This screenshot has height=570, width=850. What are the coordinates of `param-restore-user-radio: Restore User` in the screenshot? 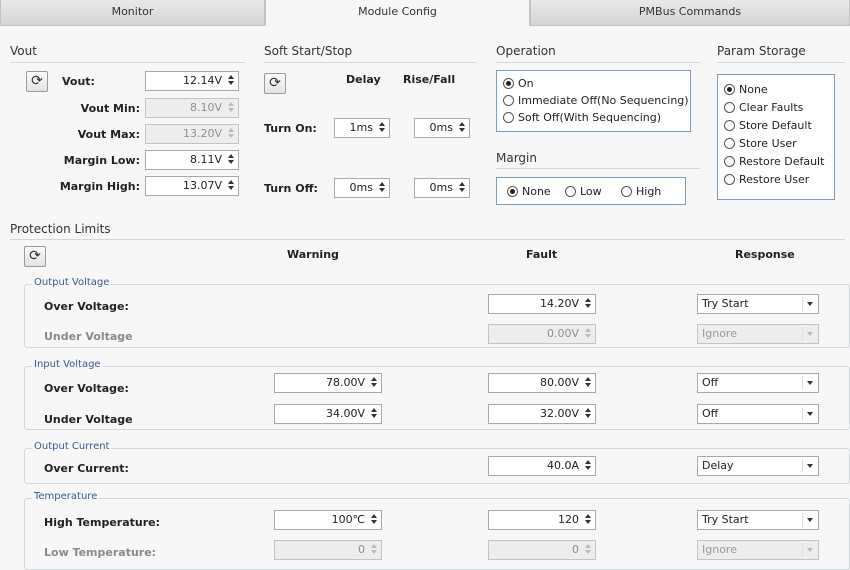 It's located at (766, 179).